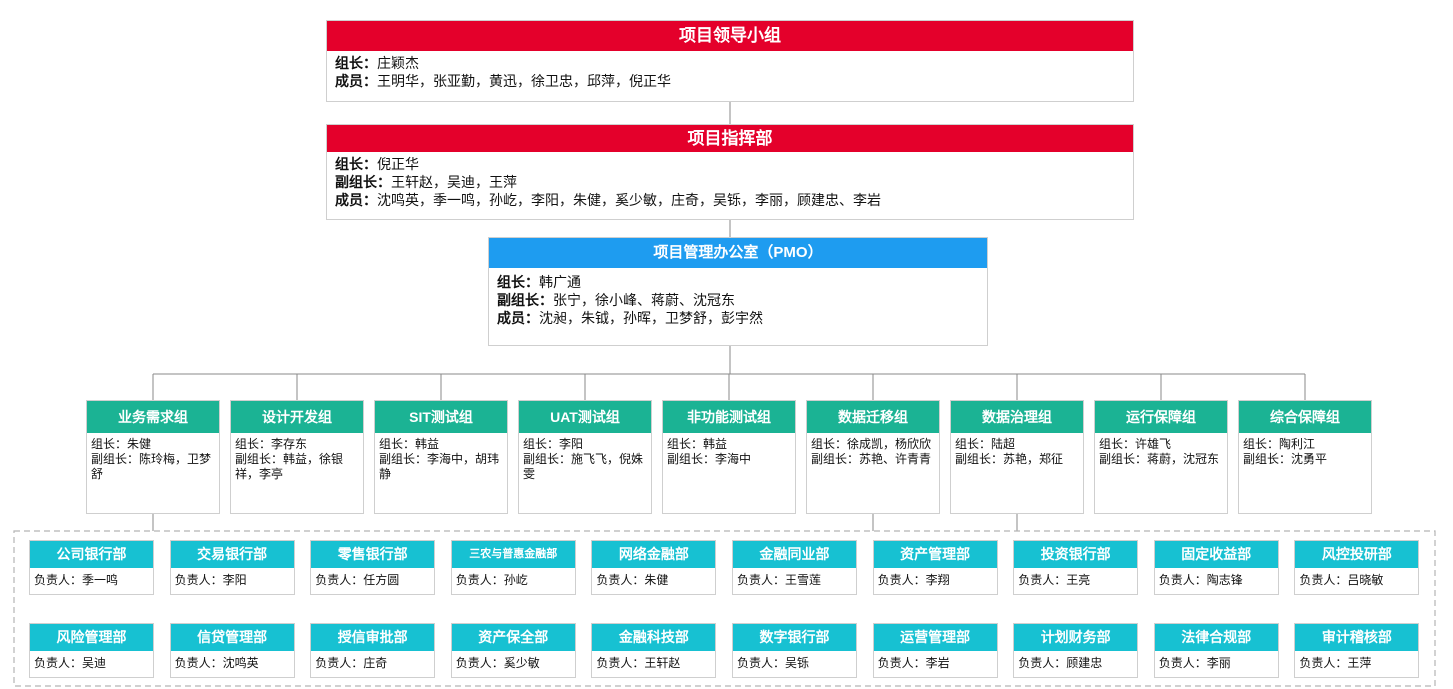 The image size is (1453, 689). I want to click on working-group-line: 组长：许雄飞, so click(1135, 444).